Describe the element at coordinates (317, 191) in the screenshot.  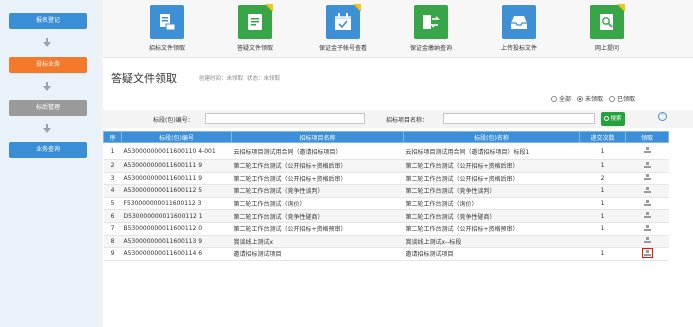
I see `project-name-cell: 第二轮工作台测试（竞争性谈判）` at that location.